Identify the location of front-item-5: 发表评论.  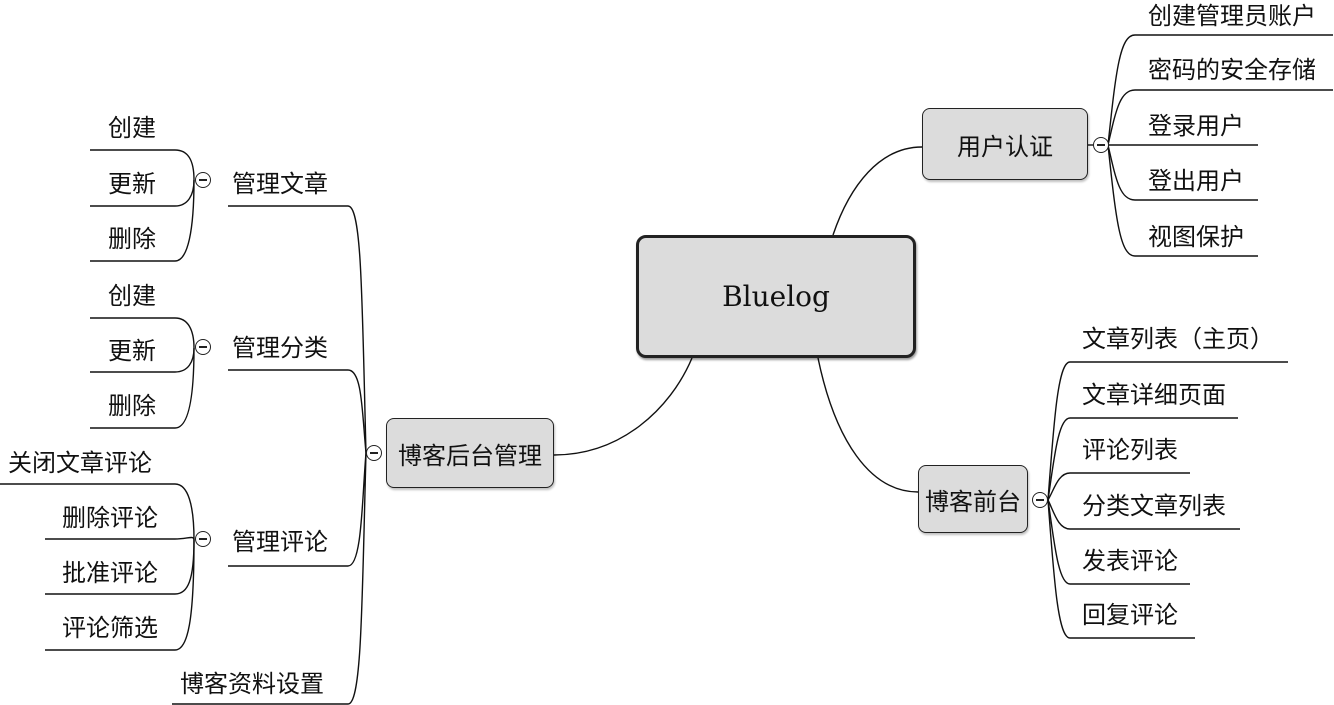
(1130, 561).